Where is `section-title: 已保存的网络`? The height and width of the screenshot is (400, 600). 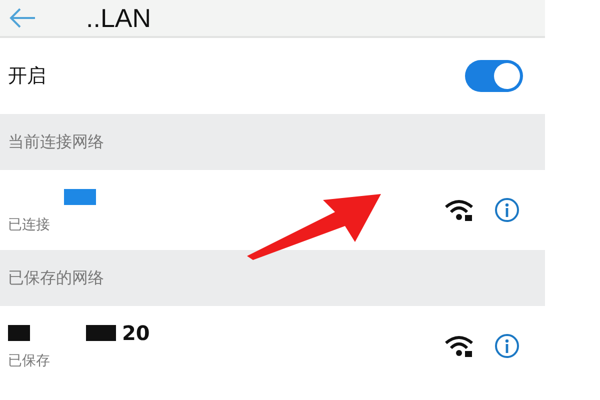 section-title: 已保存的网络 is located at coordinates (56, 278).